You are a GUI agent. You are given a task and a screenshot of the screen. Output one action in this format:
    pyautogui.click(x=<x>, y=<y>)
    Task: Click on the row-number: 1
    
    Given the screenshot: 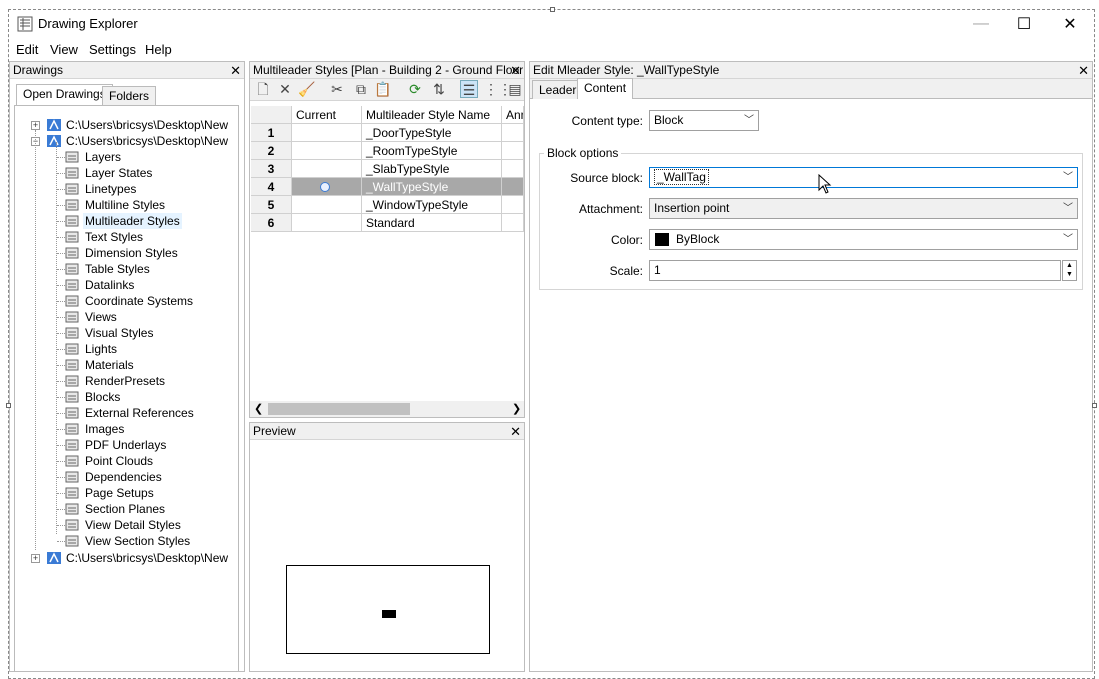 What is the action you would take?
    pyautogui.click(x=271, y=133)
    